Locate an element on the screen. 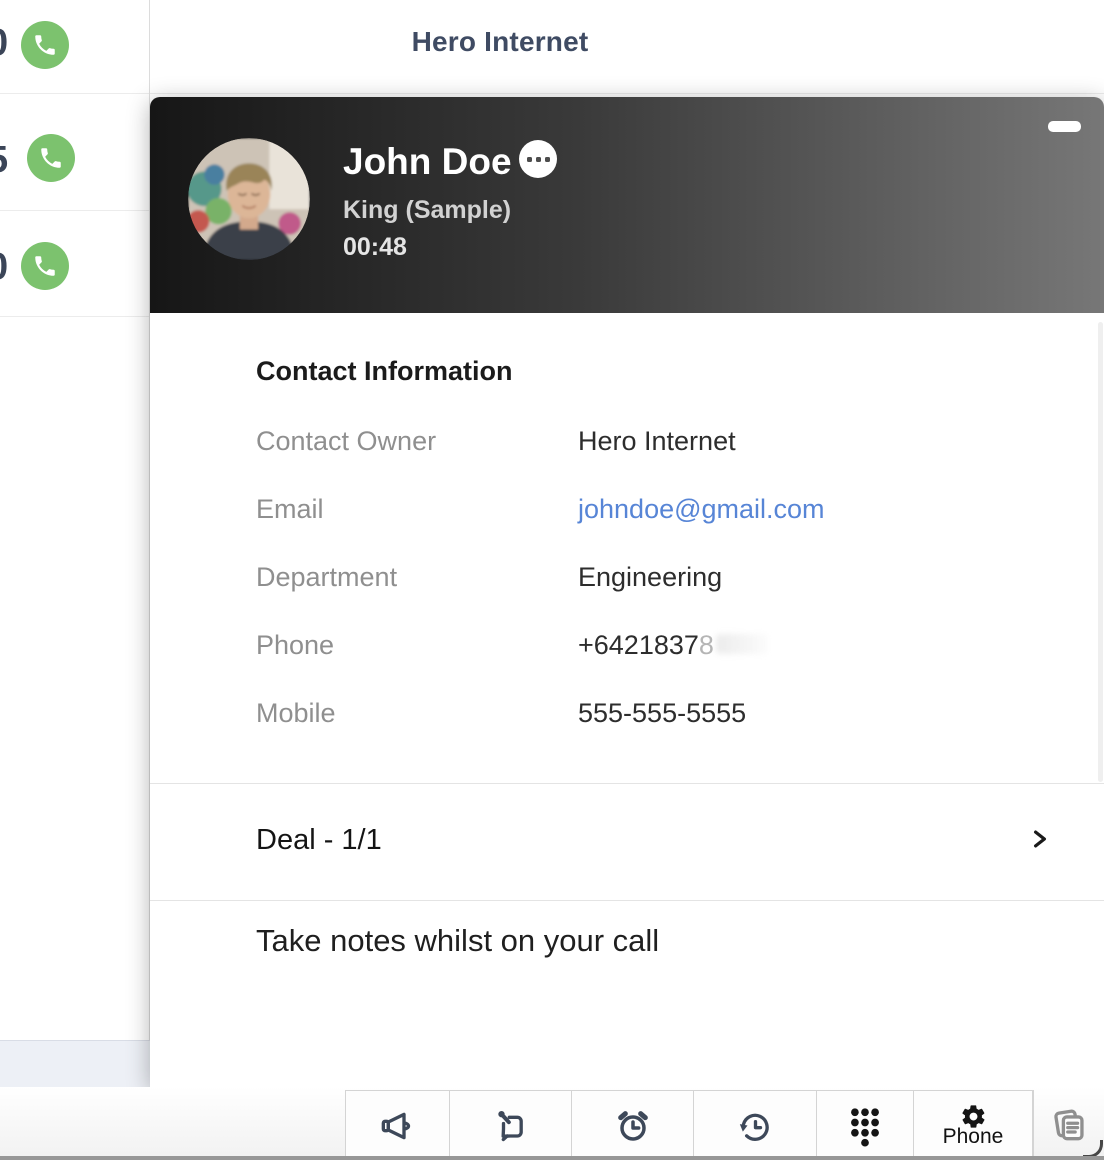 The image size is (1104, 1160). contact-field-row: Department Engineering is located at coordinates (656, 580).